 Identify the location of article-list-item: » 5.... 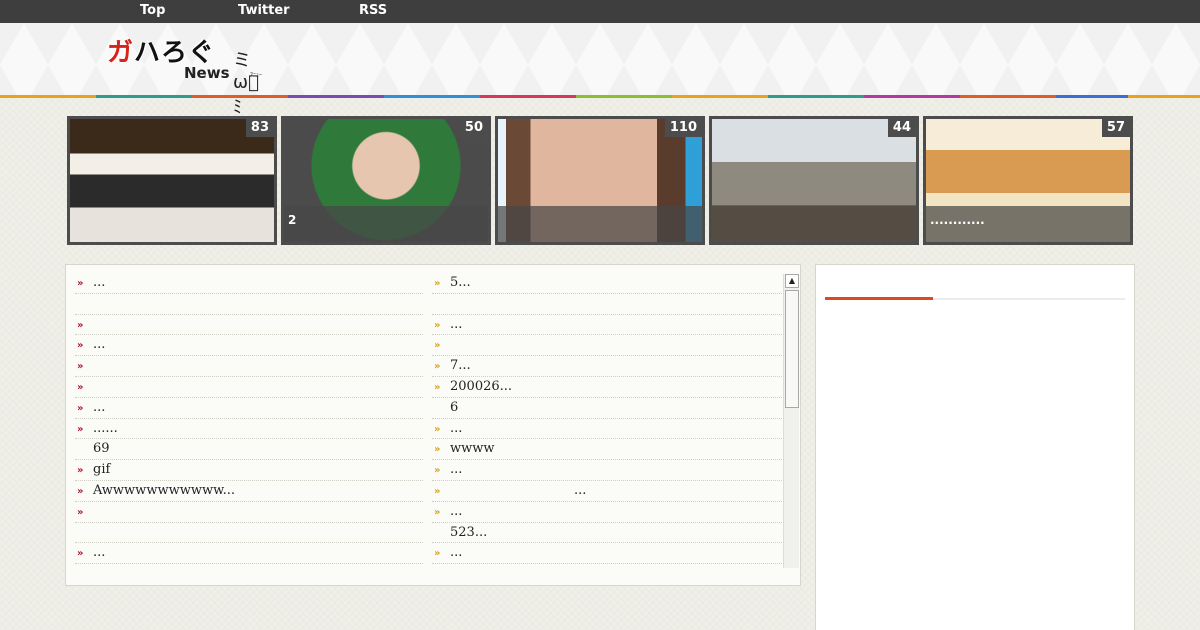
(608, 283).